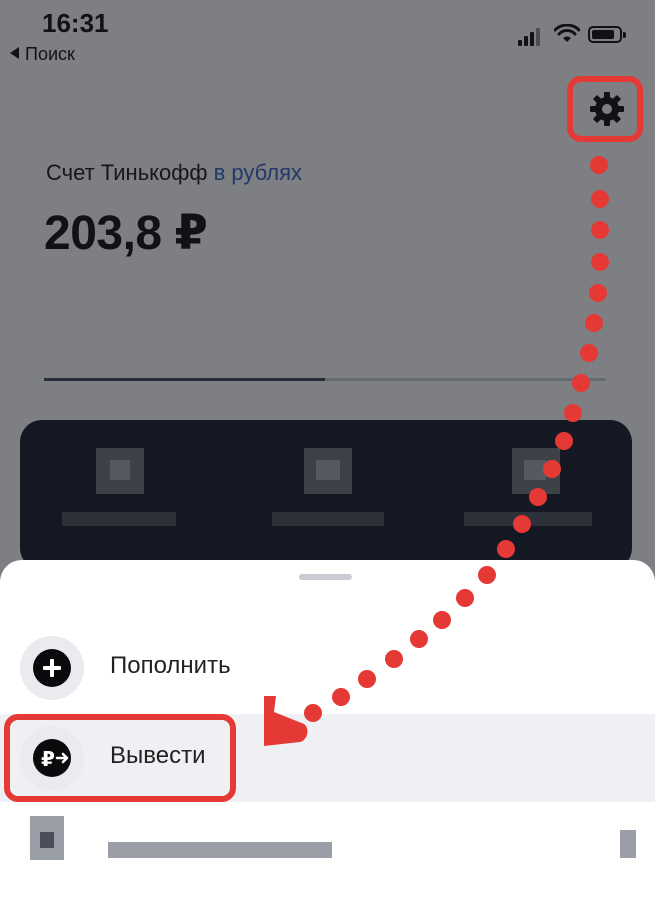 The width and height of the screenshot is (655, 907). What do you see at coordinates (327, 668) in the screenshot?
I see `menu-item-topup: Пополнить` at bounding box center [327, 668].